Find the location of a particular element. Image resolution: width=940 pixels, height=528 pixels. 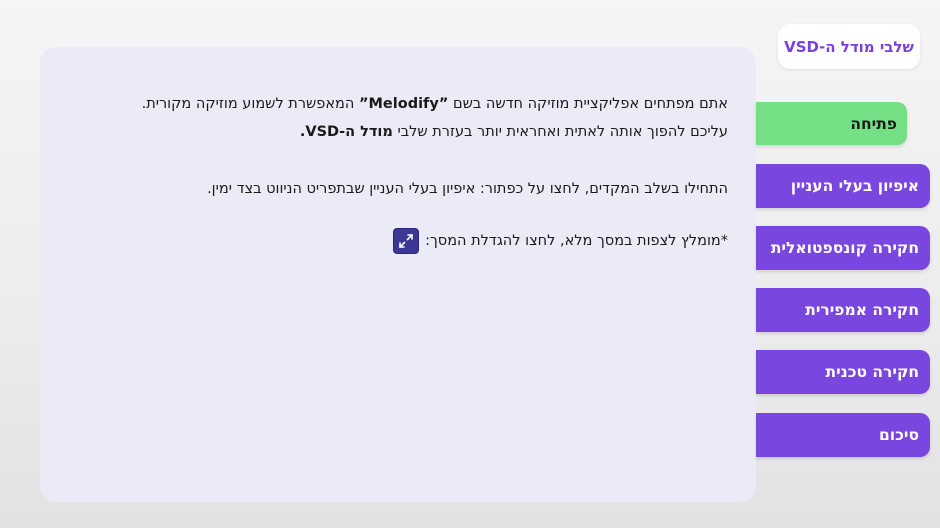

sidebar-title: שלבי מודל ה-VSD is located at coordinates (849, 46).